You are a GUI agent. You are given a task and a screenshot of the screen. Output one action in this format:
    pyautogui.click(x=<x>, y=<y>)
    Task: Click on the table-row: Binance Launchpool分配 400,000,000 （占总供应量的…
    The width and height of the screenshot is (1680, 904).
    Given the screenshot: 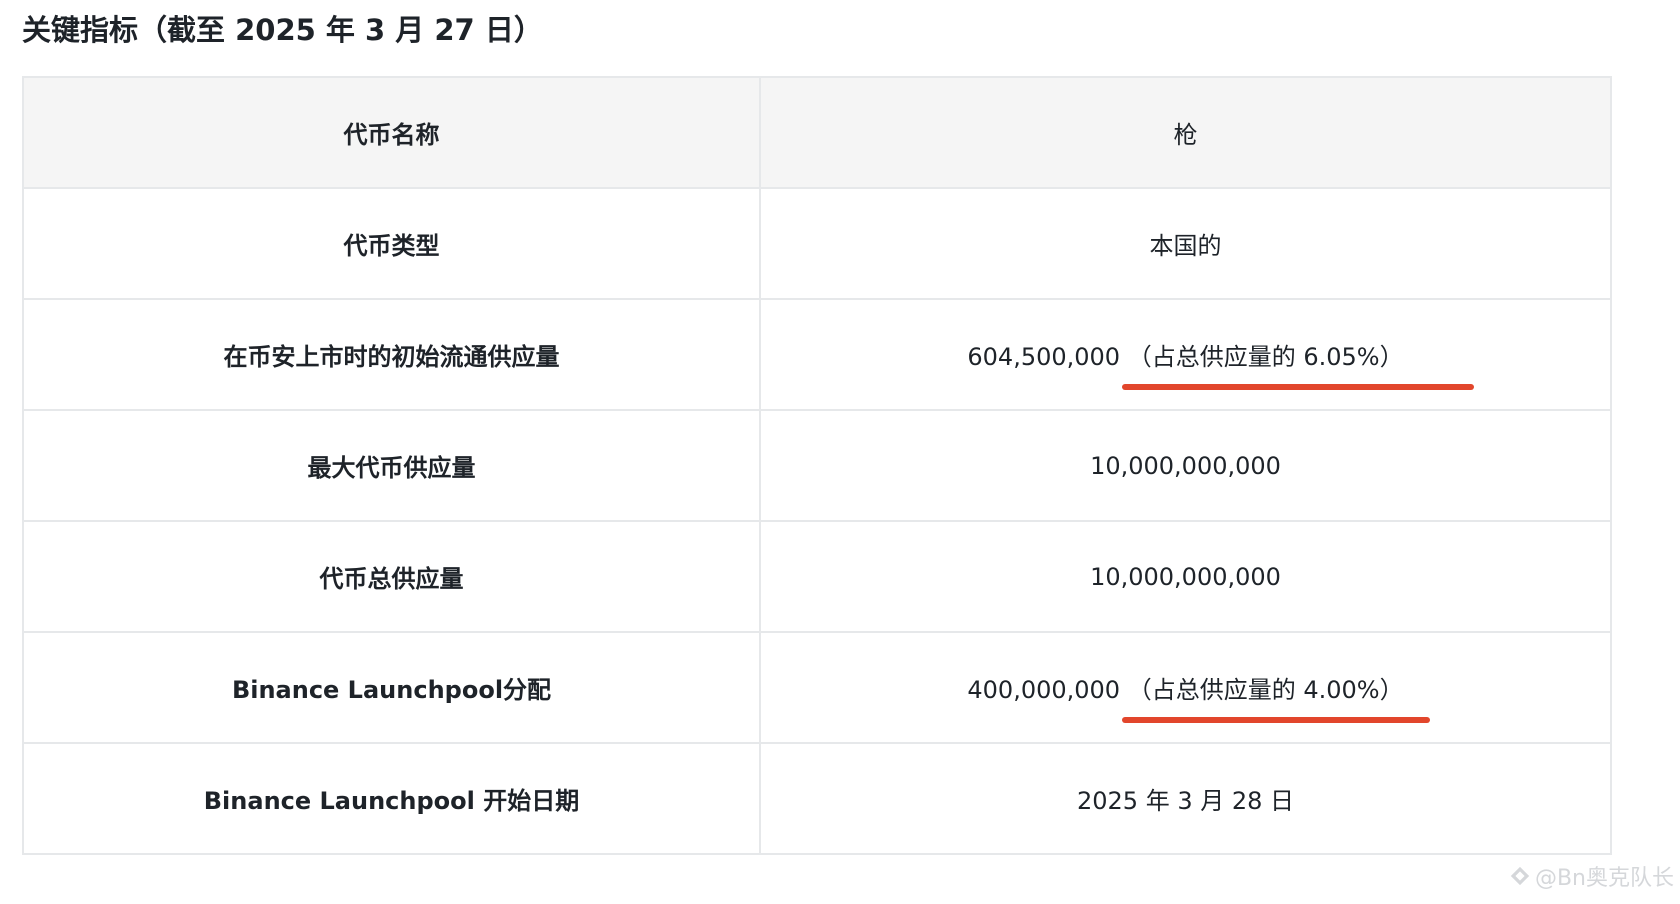 What is the action you would take?
    pyautogui.click(x=817, y=687)
    